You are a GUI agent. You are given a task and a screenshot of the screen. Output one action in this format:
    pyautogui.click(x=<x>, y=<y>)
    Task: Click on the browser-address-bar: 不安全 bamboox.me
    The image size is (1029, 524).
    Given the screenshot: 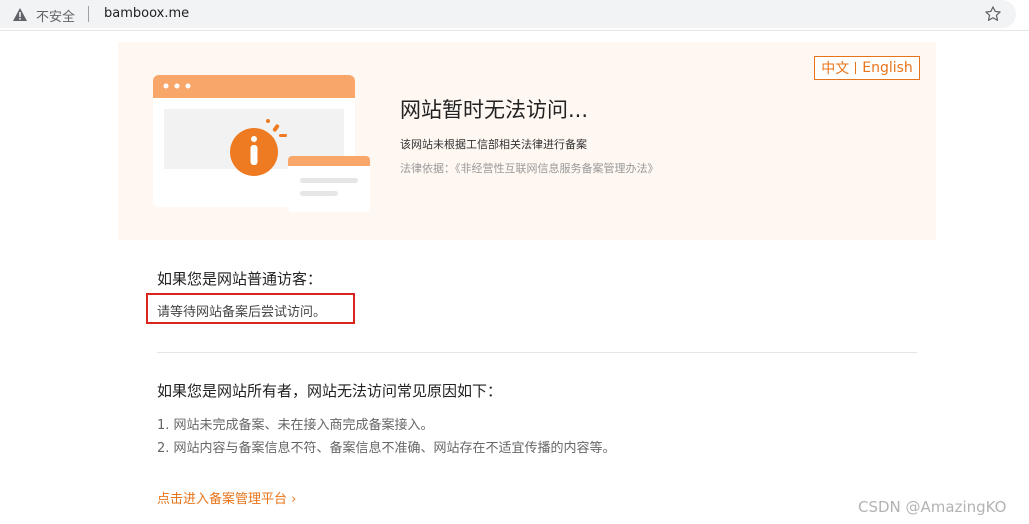 What is the action you would take?
    pyautogui.click(x=514, y=15)
    